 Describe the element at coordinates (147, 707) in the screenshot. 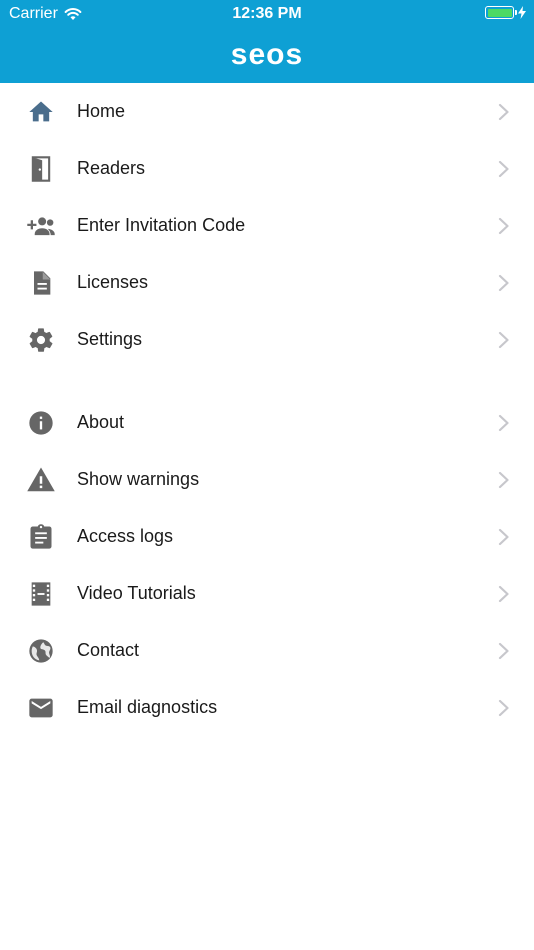

I see `menu-item-label: Email diagnostics` at that location.